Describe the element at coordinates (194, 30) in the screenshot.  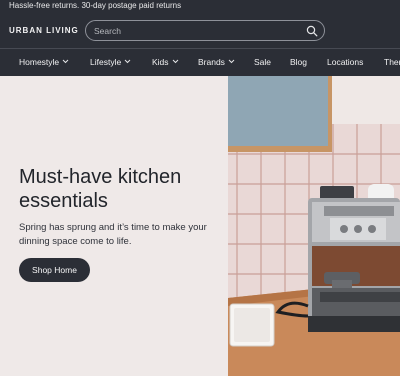
I see `search-input` at that location.